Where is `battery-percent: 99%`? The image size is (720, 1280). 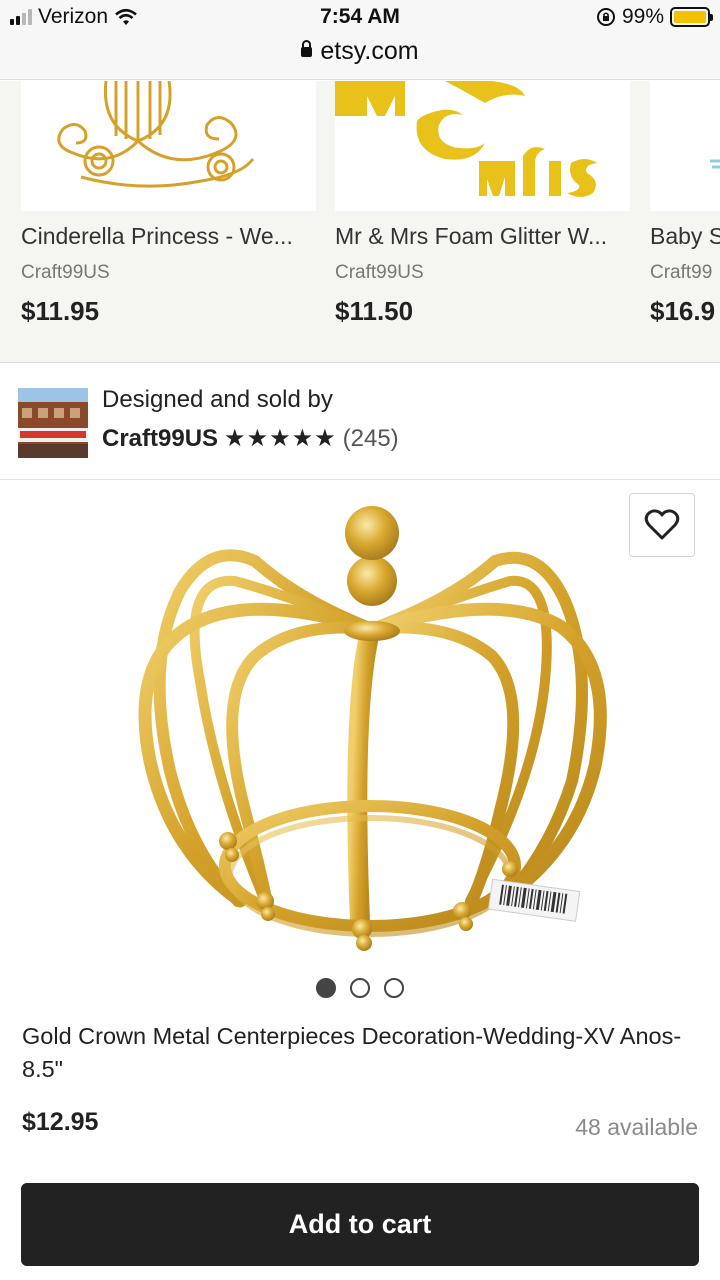
battery-percent: 99% is located at coordinates (642, 16).